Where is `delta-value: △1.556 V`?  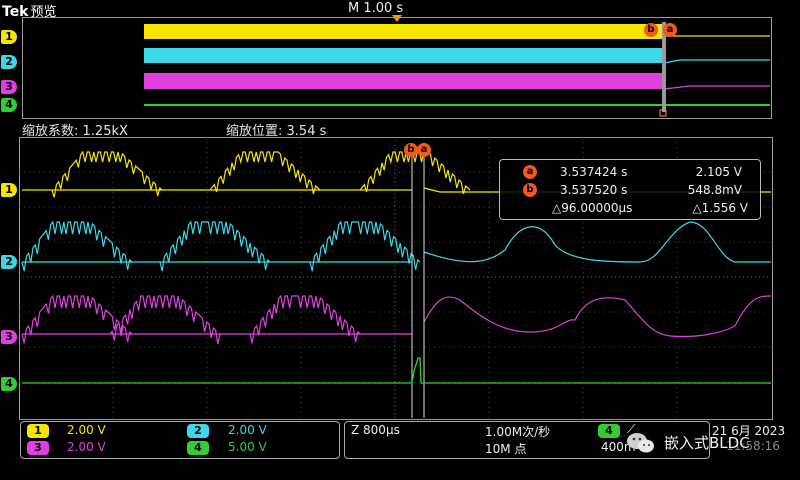 delta-value: △1.556 V is located at coordinates (720, 208).